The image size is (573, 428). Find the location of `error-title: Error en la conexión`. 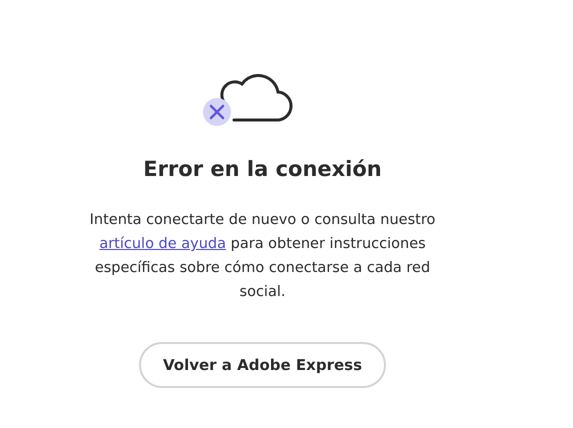

error-title: Error en la conexión is located at coordinates (262, 169).